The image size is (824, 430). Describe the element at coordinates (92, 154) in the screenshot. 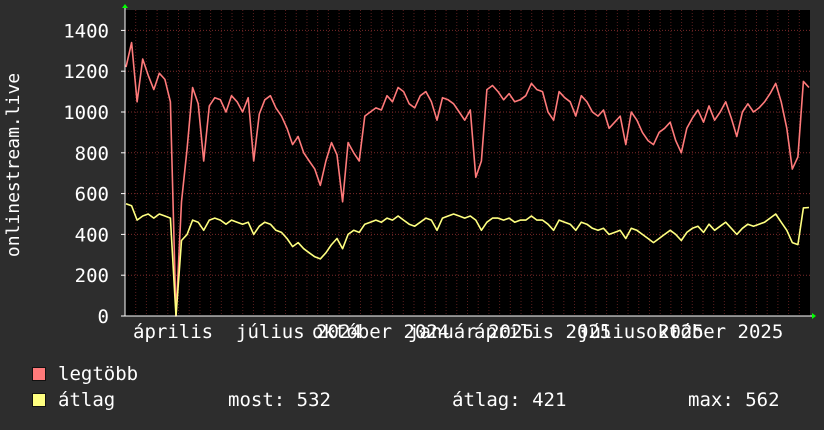

I see `y-tick-label: 800` at that location.